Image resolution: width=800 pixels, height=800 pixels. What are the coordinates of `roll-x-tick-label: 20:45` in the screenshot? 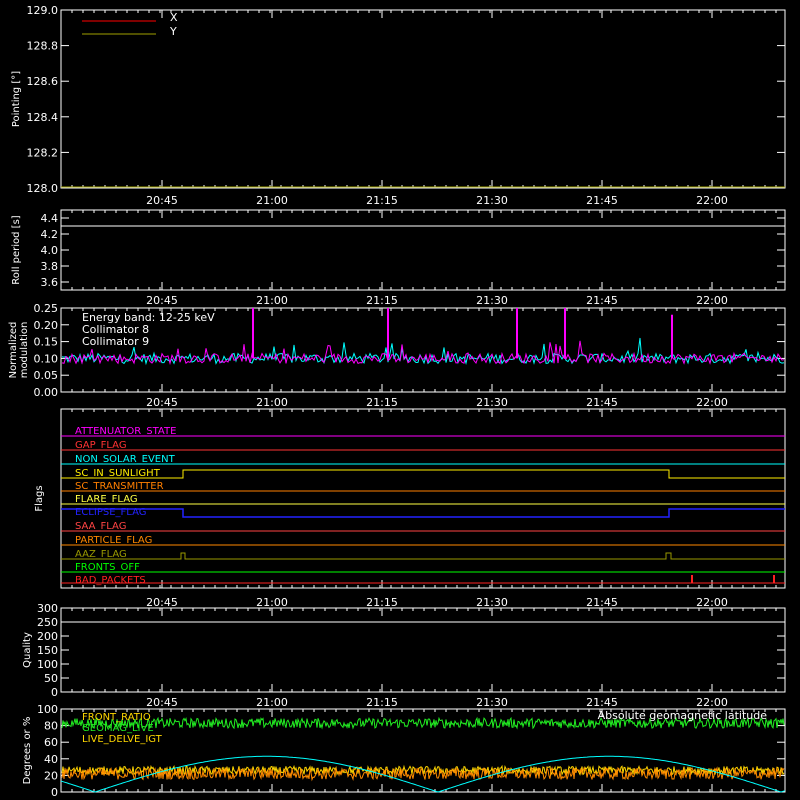 It's located at (162, 300).